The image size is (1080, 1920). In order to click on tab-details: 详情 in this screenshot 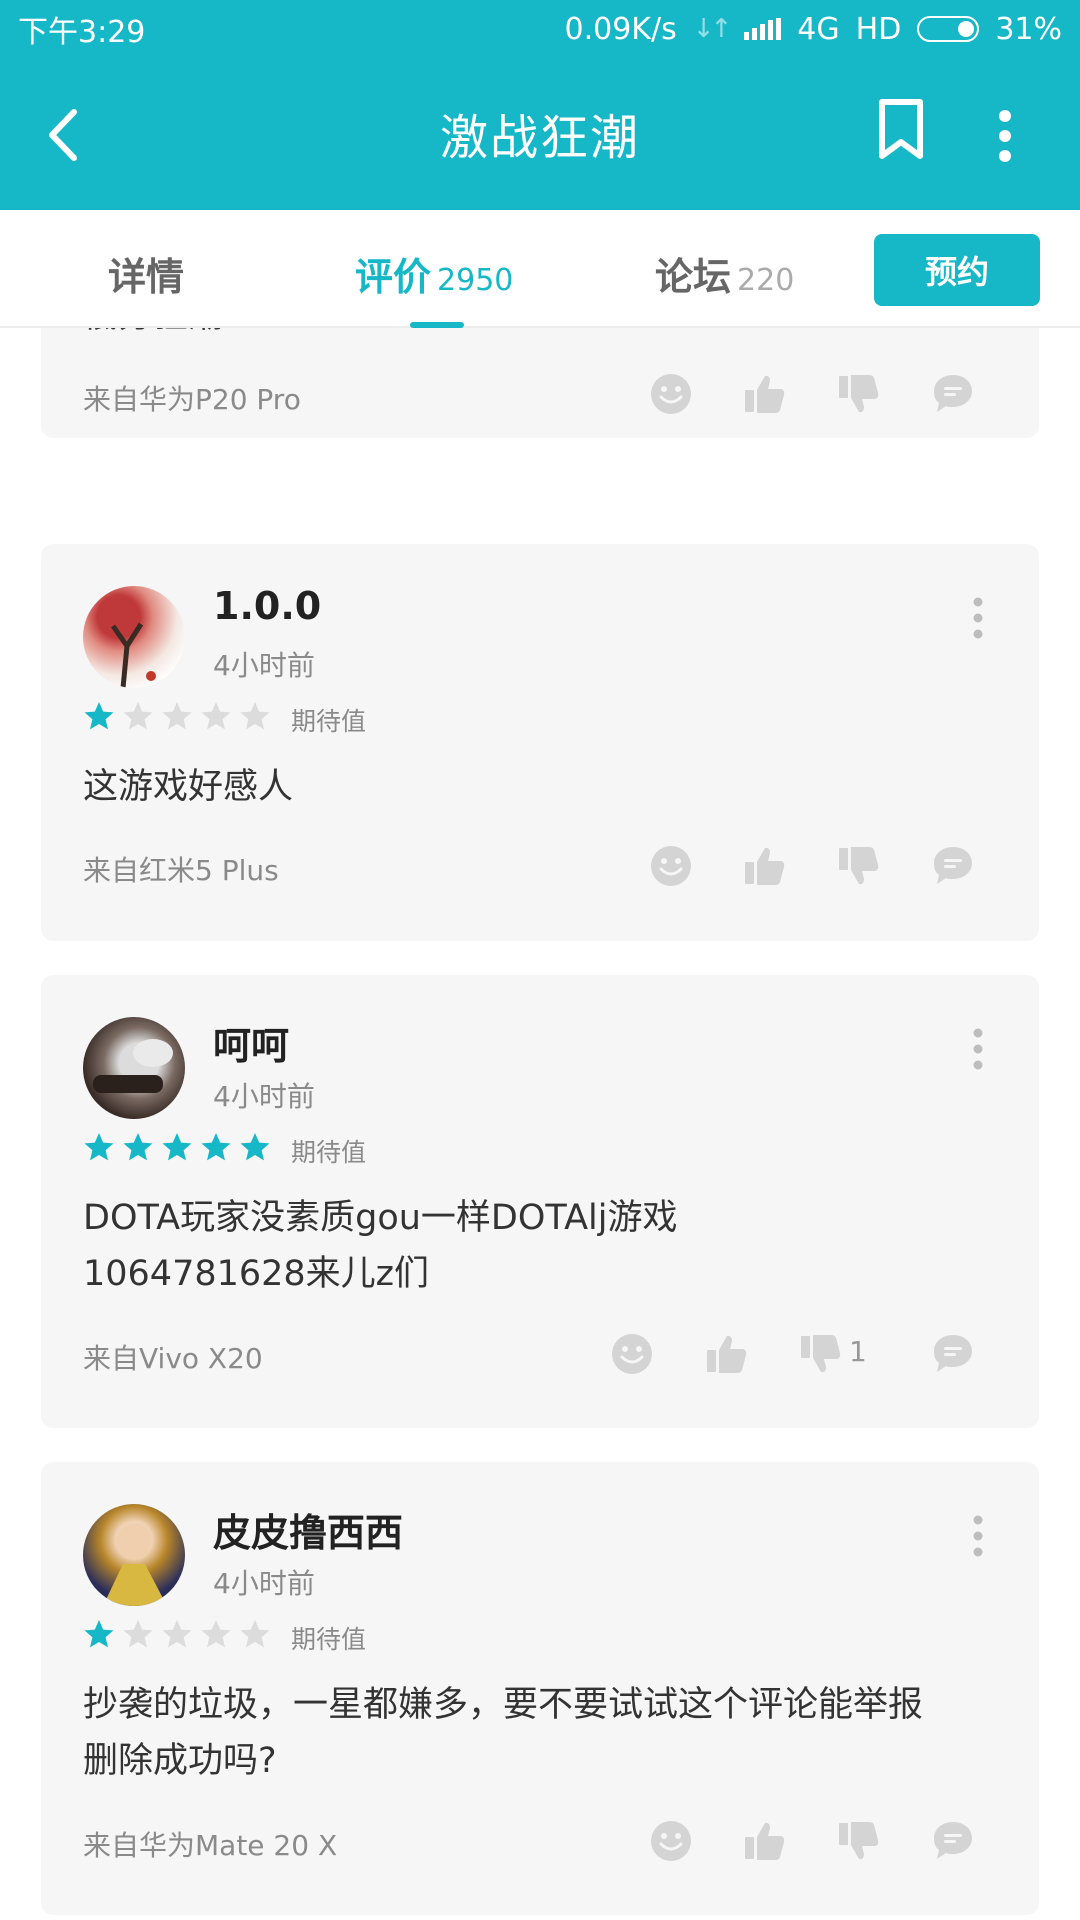, I will do `click(146, 273)`.